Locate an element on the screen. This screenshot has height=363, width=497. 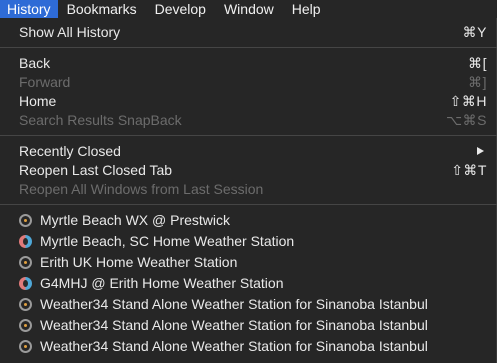
recently-closed-item: Recently Closed is located at coordinates (248, 151).